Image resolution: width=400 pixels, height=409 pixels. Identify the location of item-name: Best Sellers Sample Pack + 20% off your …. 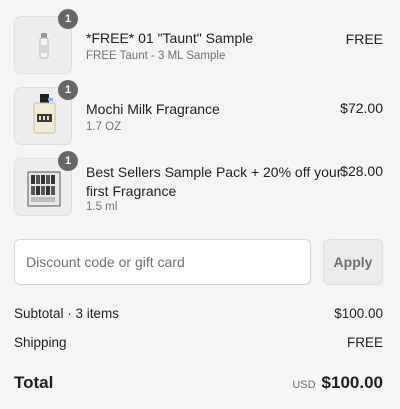
(213, 182).